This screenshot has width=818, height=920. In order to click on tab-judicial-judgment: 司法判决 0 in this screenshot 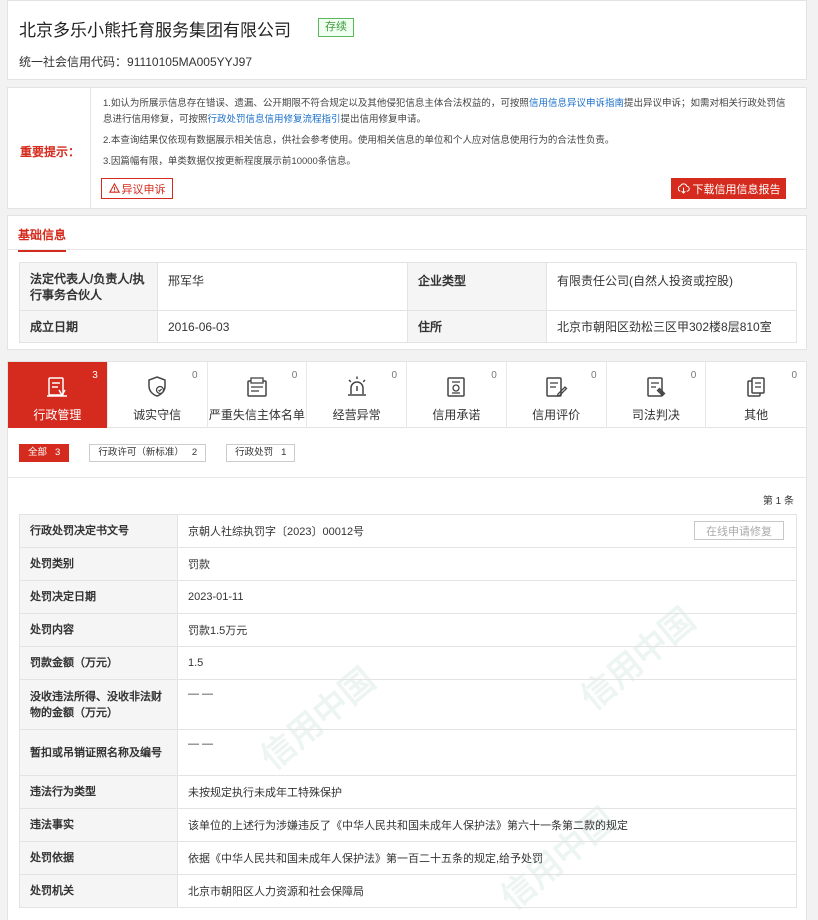, I will do `click(657, 395)`.